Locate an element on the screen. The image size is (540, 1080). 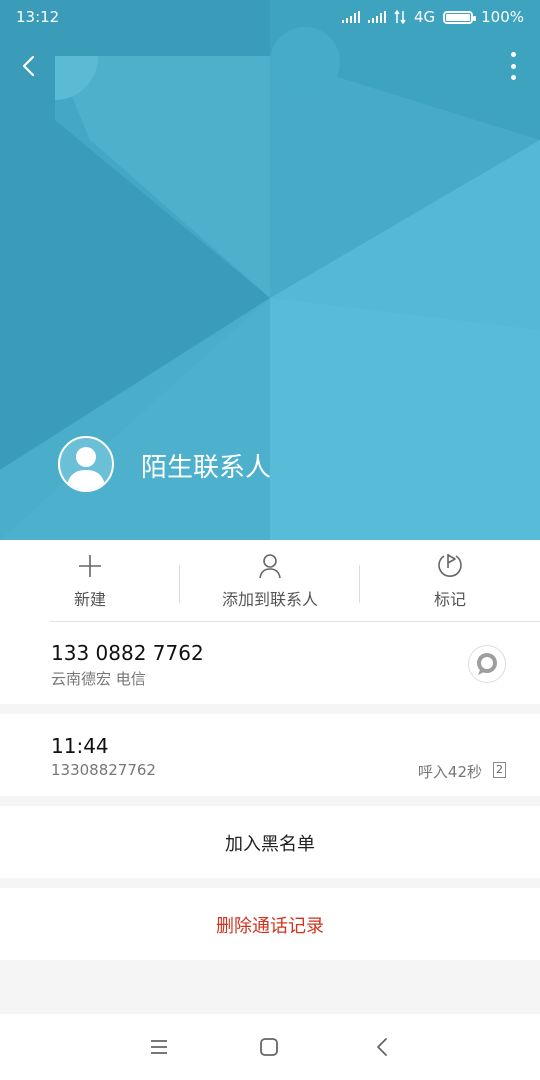
person-icon is located at coordinates (270, 566).